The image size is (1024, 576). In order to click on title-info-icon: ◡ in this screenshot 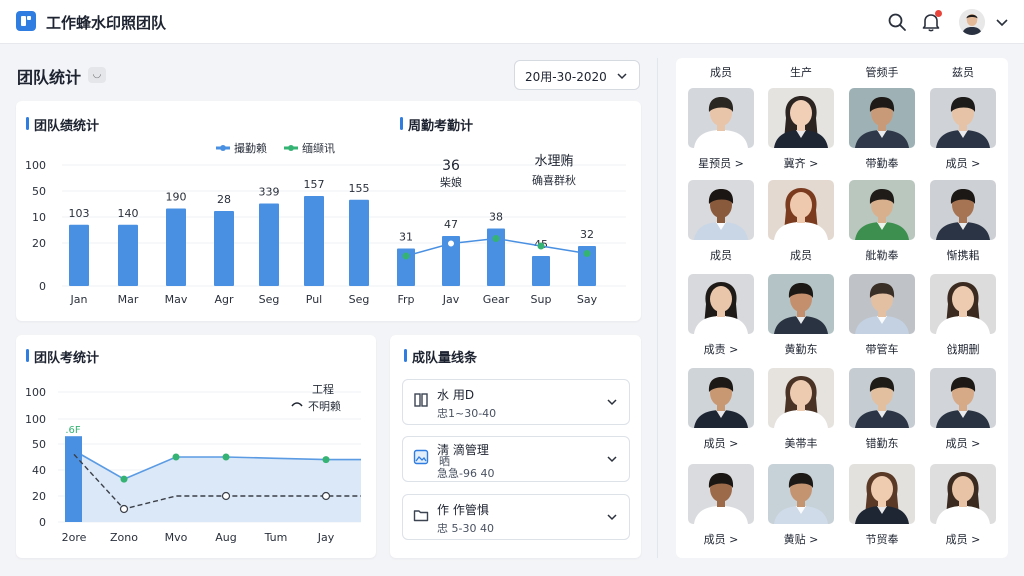, I will do `click(97, 75)`.